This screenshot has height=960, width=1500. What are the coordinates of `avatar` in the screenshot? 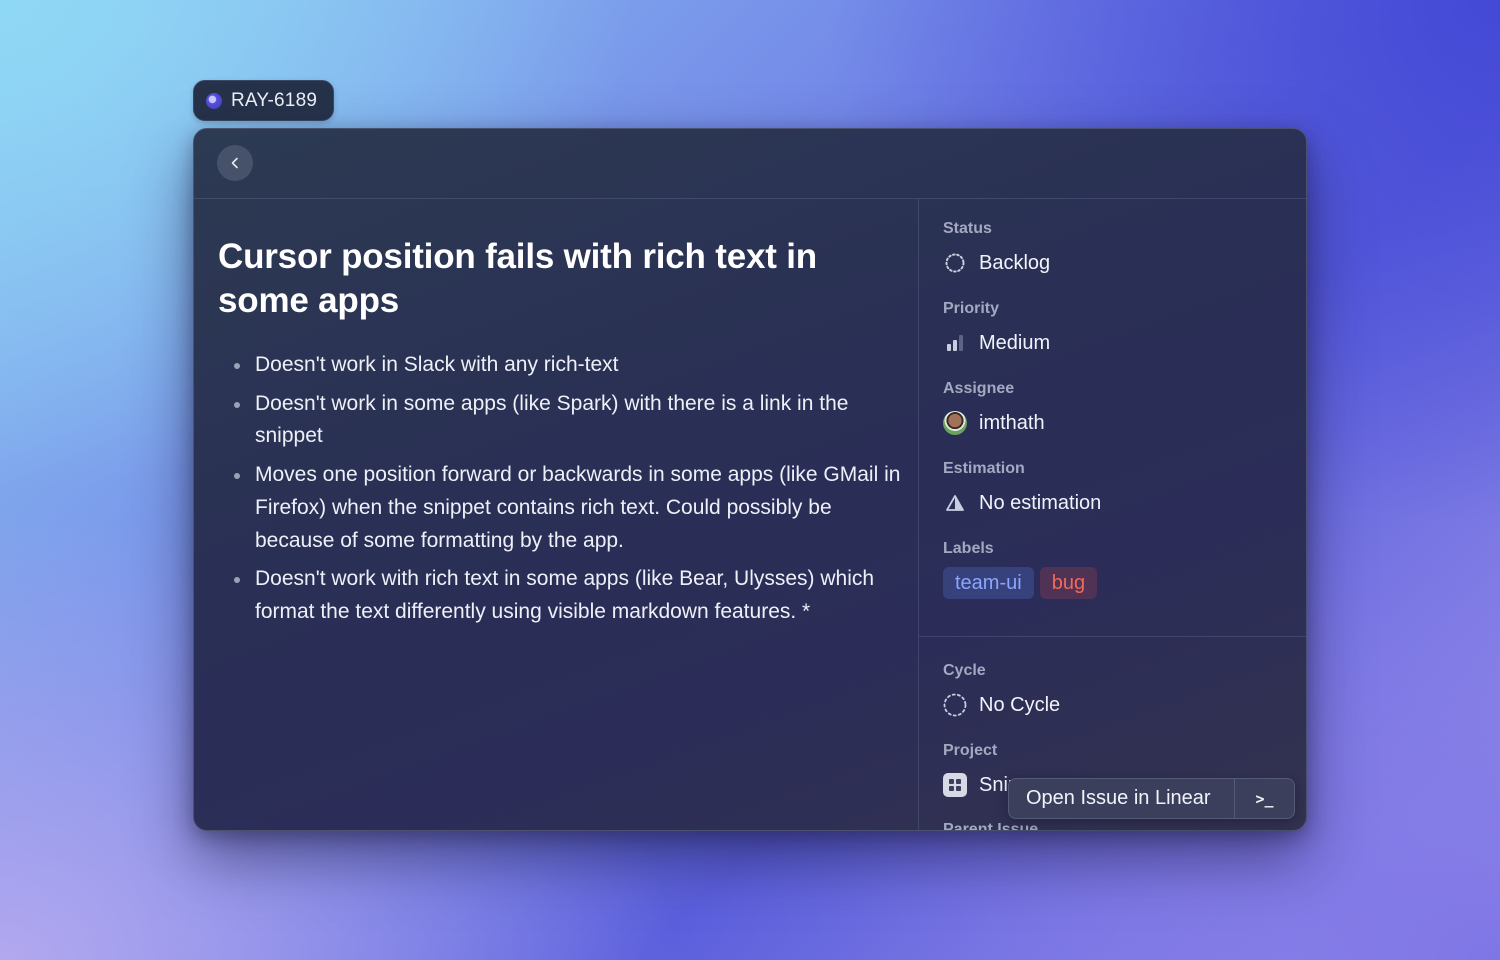 It's located at (955, 423).